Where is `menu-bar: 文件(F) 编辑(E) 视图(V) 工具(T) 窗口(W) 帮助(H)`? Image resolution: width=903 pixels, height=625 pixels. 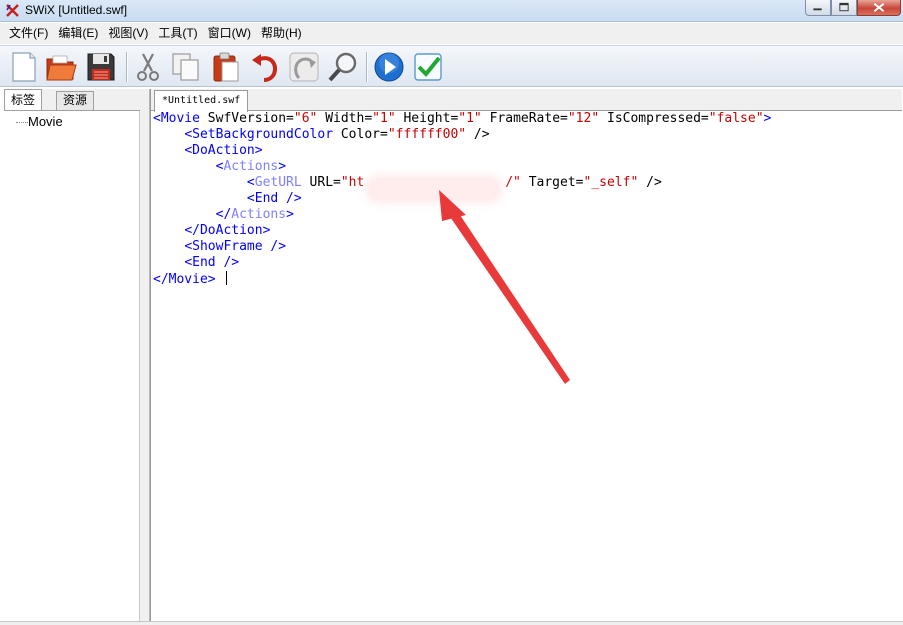
menu-bar: 文件(F) 编辑(E) 视图(V) 工具(T) 窗口(W) 帮助(H) is located at coordinates (451, 33).